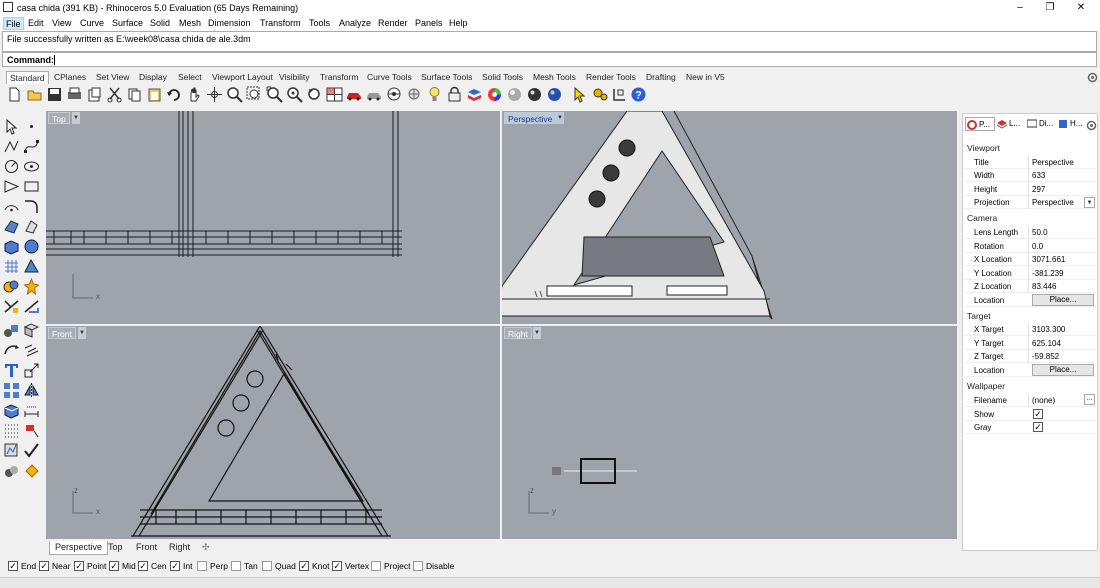 This screenshot has height=588, width=1100. Describe the element at coordinates (611, 77) in the screenshot. I see `tab-render-tools: Render Tools` at that location.